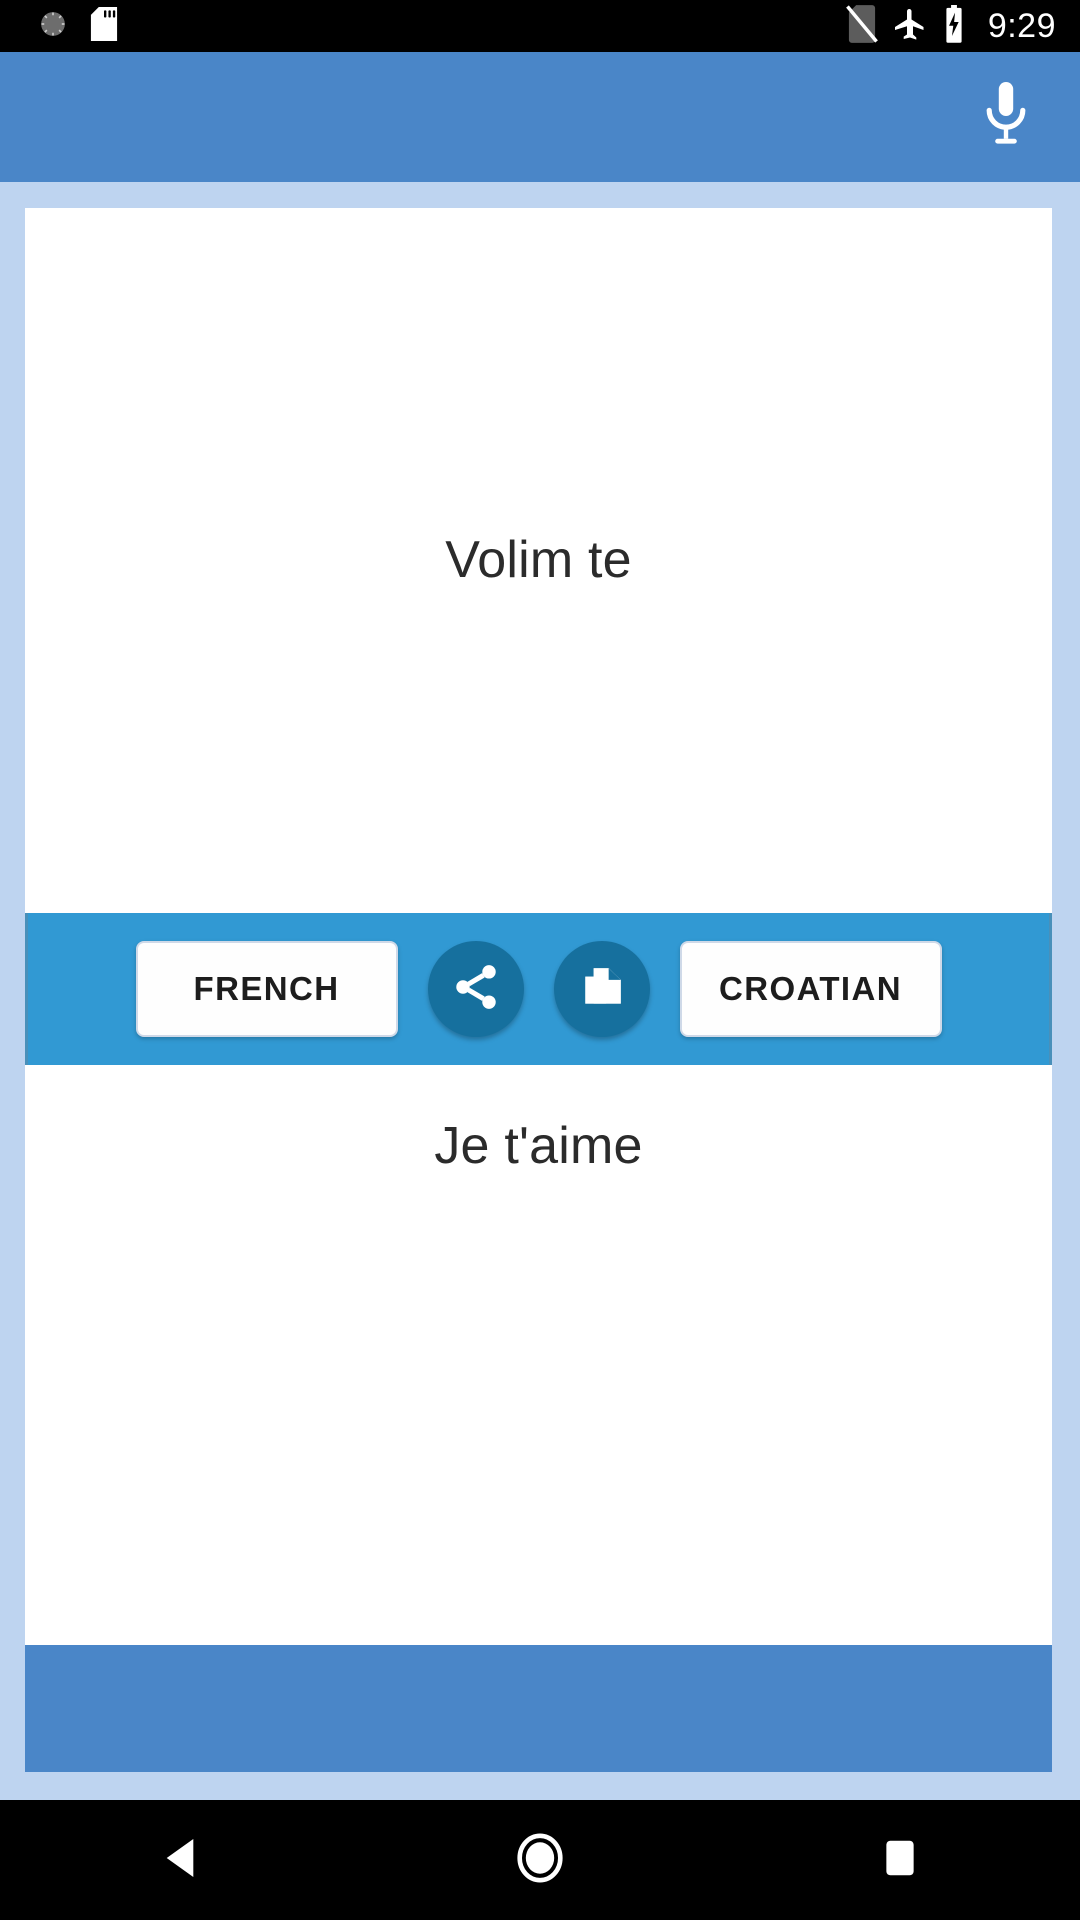 The image size is (1080, 1920). I want to click on language-control-bar: FRENCH CROATIAN, so click(538, 989).